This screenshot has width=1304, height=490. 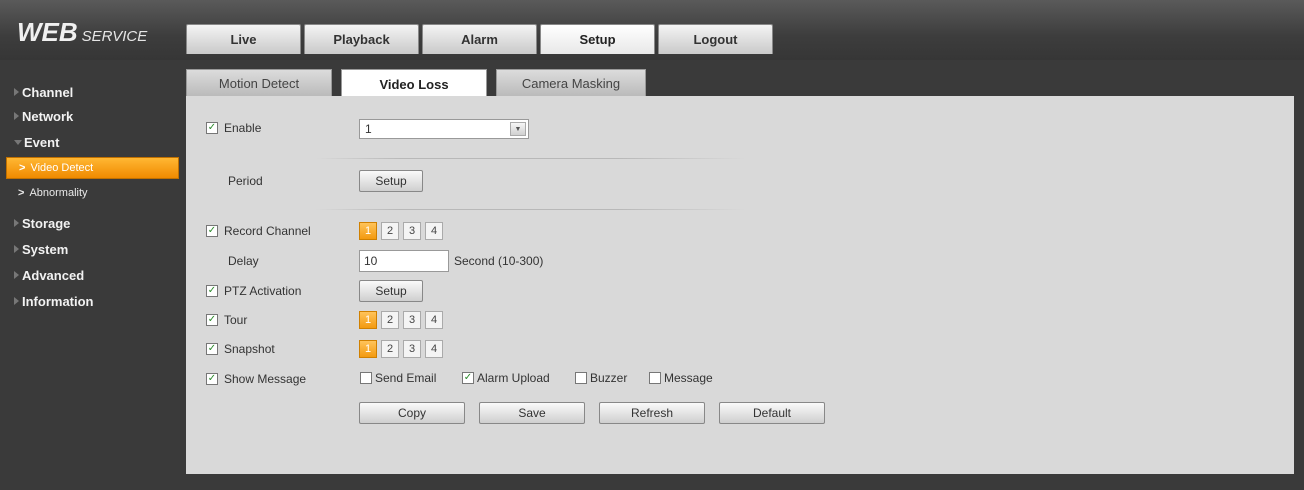 I want to click on delay-input: 10, so click(x=404, y=261).